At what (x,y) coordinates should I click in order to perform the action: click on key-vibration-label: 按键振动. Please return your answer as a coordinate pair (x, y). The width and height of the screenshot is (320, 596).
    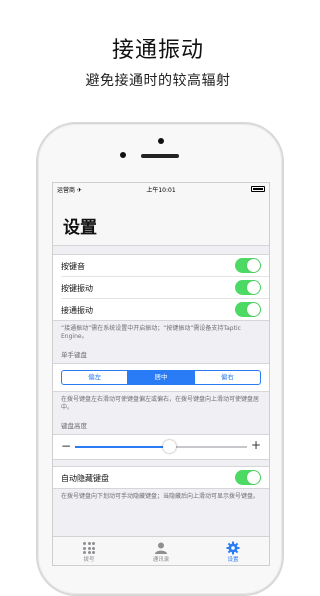
    Looking at the image, I should click on (77, 288).